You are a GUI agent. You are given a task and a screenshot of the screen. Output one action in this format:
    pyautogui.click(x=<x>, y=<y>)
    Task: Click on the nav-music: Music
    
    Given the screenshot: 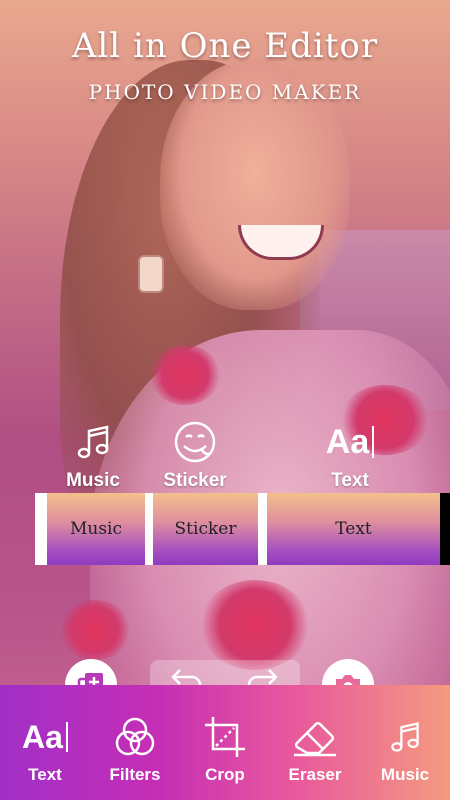 What is the action you would take?
    pyautogui.click(x=405, y=749)
    